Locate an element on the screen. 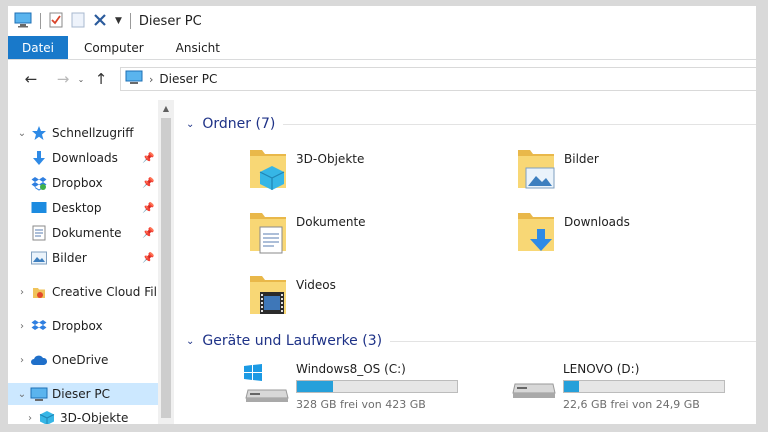 Image resolution: width=768 pixels, height=432 pixels. recent-locations-chevron-icon: ⌄ is located at coordinates (81, 79).